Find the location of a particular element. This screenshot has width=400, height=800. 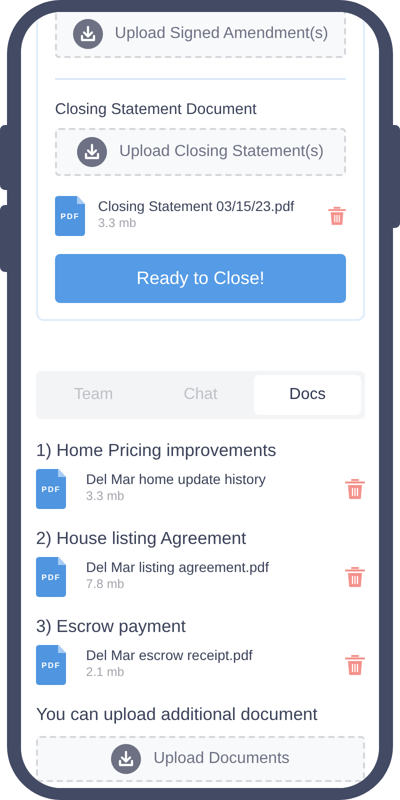

file-name: Del Mar home update history is located at coordinates (176, 479).